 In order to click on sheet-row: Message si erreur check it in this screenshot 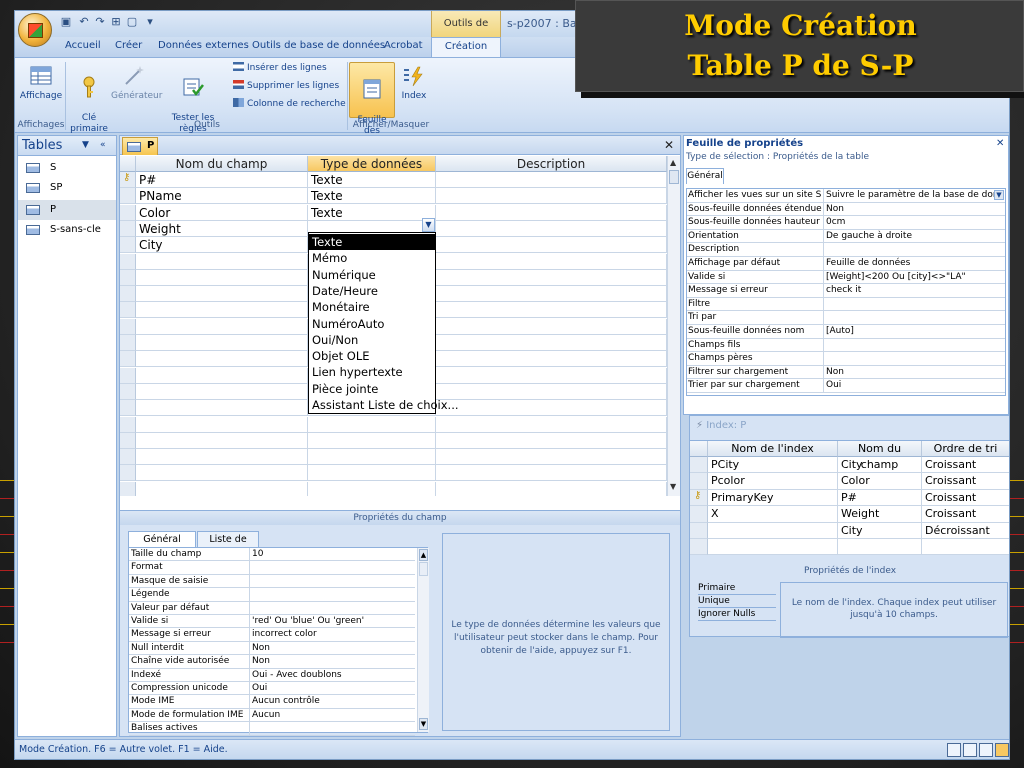, I will do `click(846, 291)`.